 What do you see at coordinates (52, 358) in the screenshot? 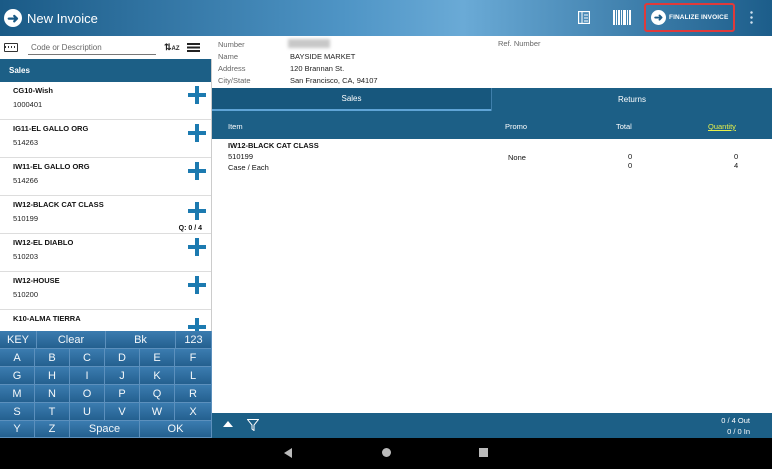
I see `key-letter: B` at bounding box center [52, 358].